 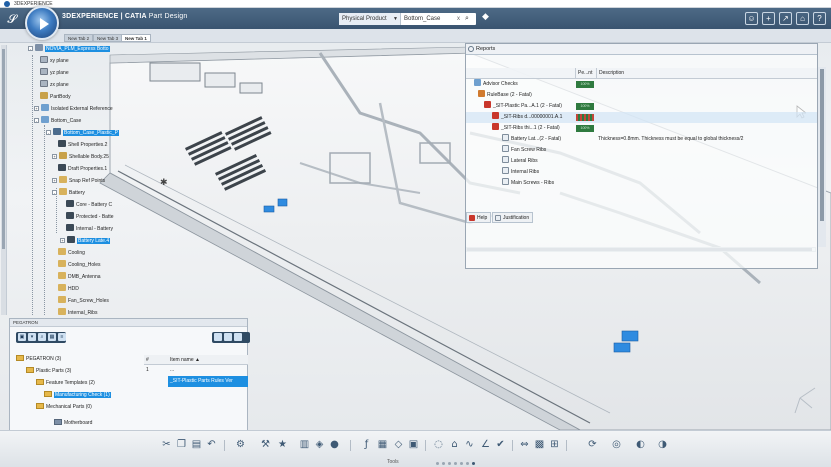 What do you see at coordinates (22, 337) in the screenshot?
I see `folder-icon: ▣` at bounding box center [22, 337].